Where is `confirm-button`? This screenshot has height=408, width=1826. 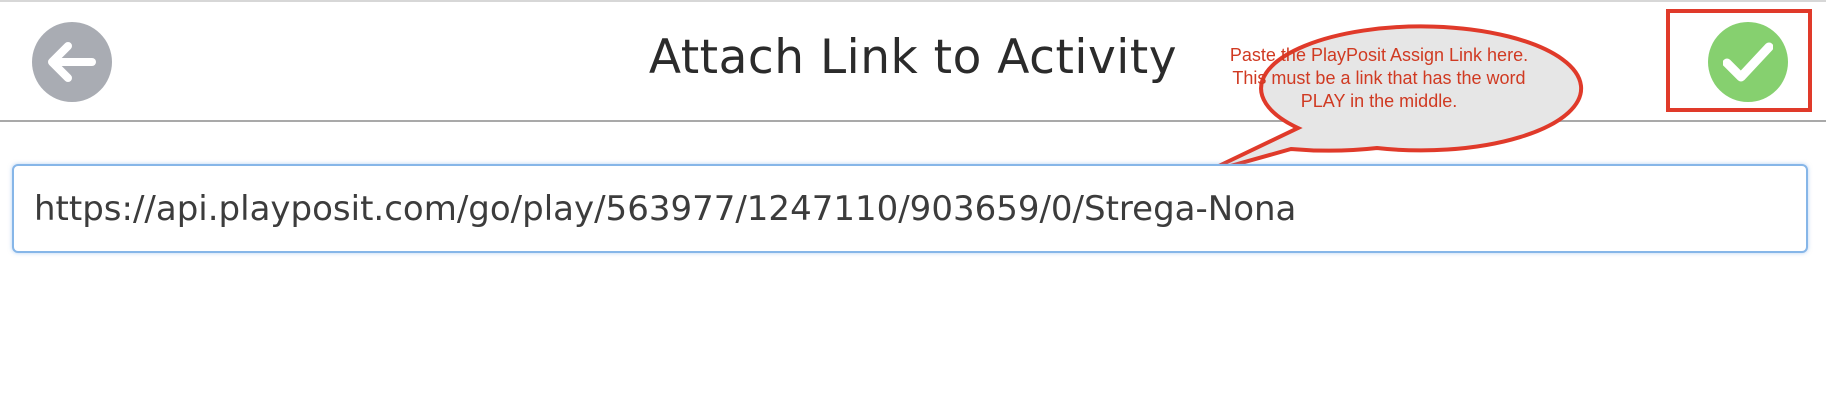 confirm-button is located at coordinates (1748, 62).